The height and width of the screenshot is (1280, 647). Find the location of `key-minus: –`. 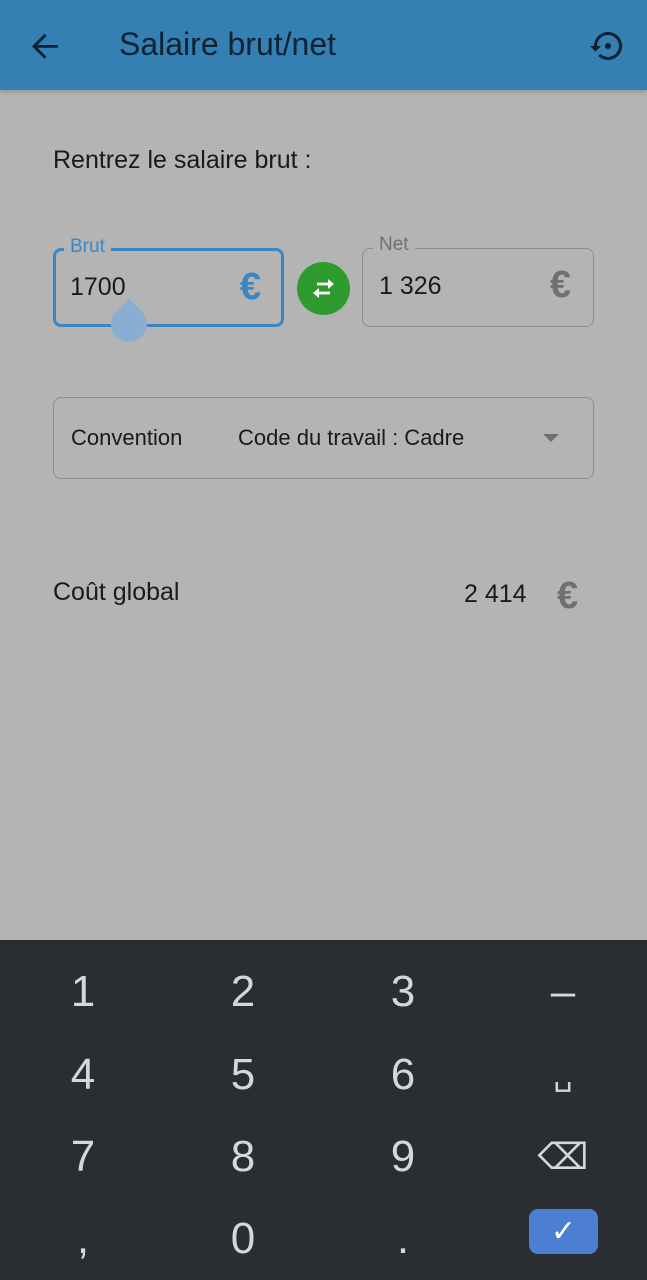

key-minus: – is located at coordinates (563, 992).